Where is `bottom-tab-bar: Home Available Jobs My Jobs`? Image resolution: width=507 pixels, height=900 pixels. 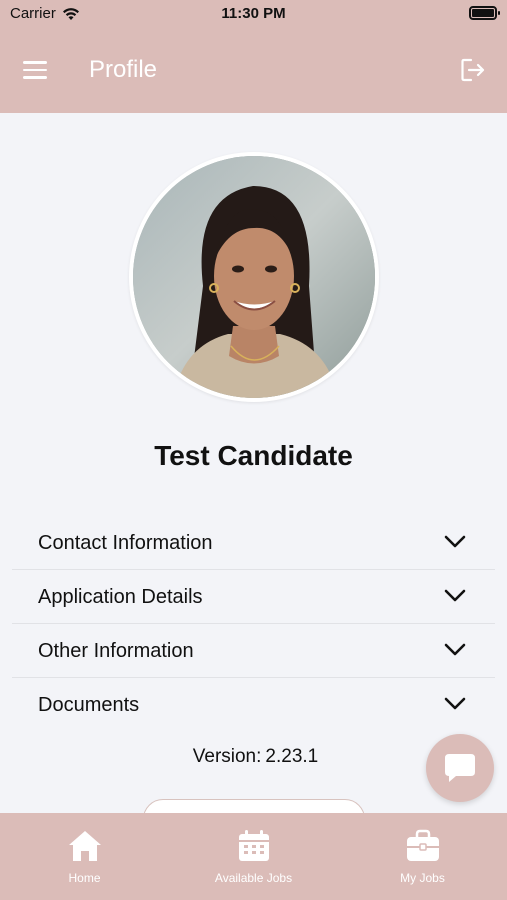 bottom-tab-bar: Home Available Jobs My Jobs is located at coordinates (253, 856).